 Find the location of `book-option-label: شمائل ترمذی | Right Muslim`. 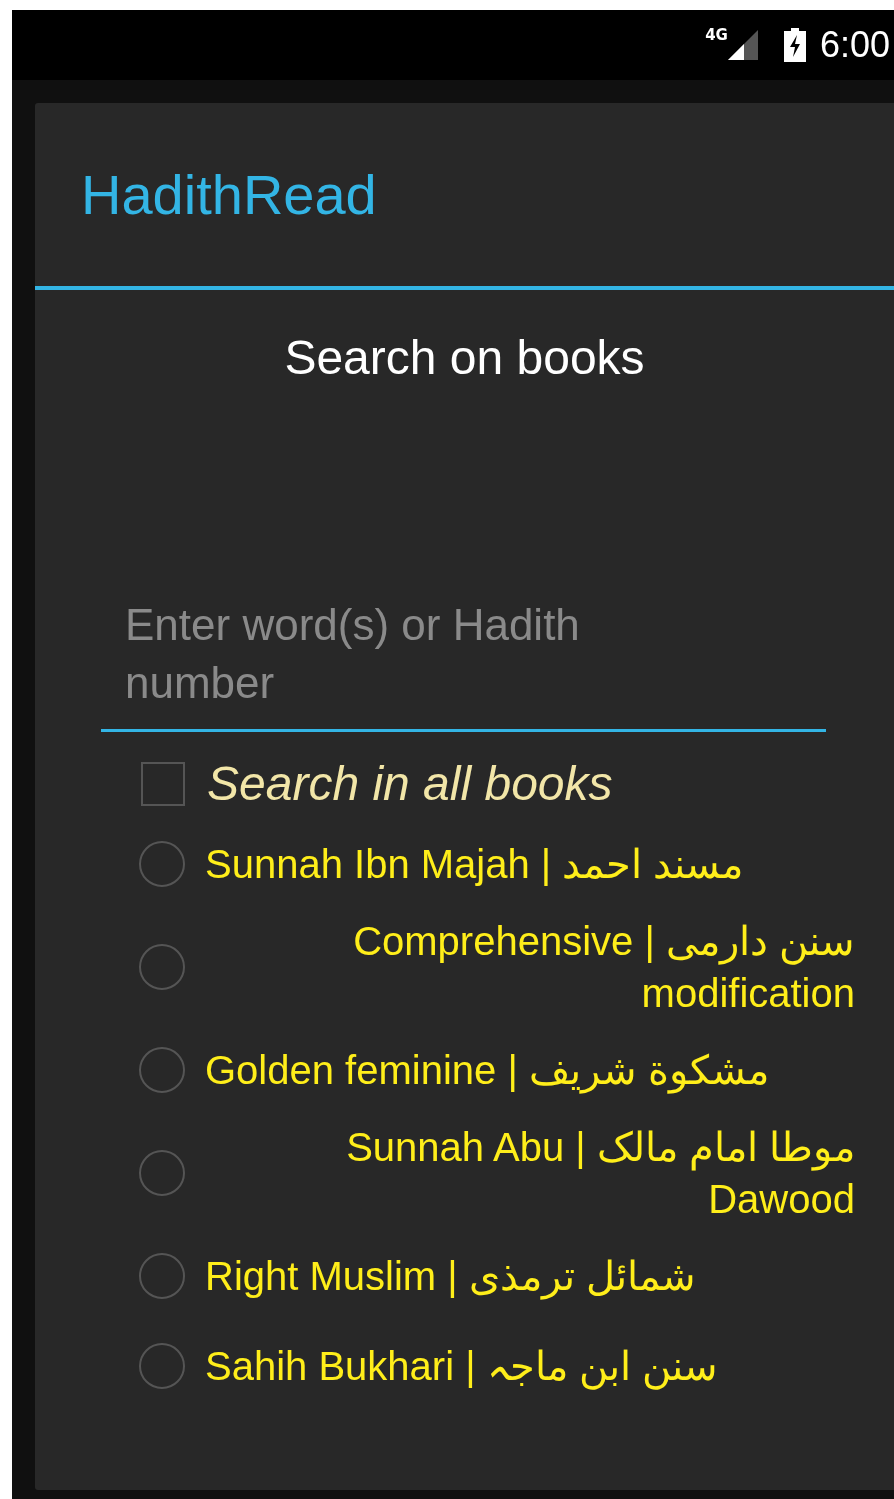

book-option-label: شمائل ترمذی | Right Muslim is located at coordinates (450, 1276).